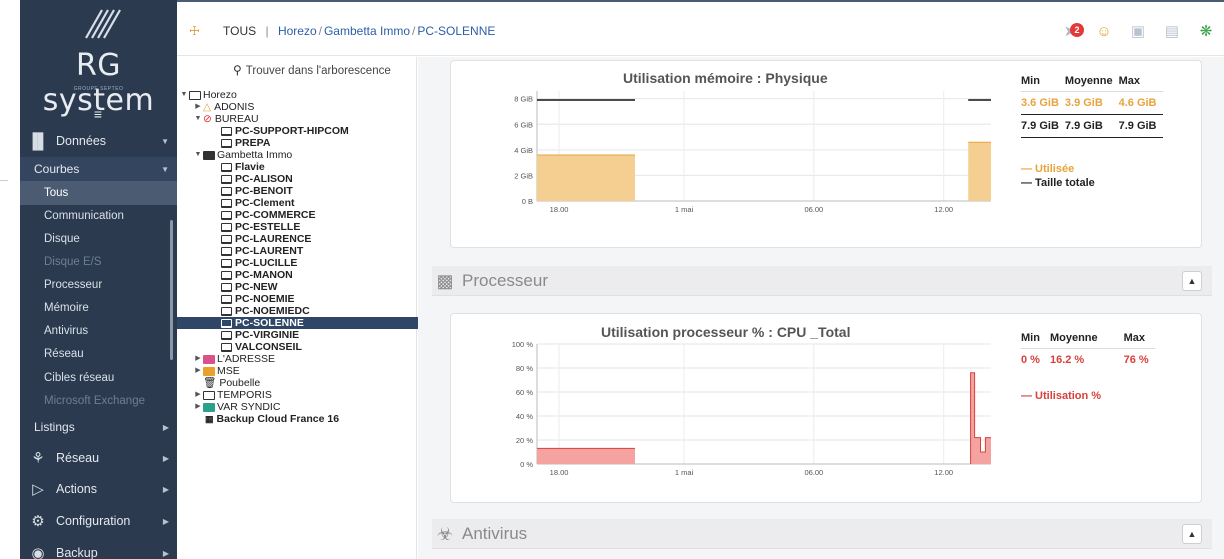 The height and width of the screenshot is (559, 1224). Describe the element at coordinates (243, 167) in the screenshot. I see `tree-node-pc: Flavie` at that location.